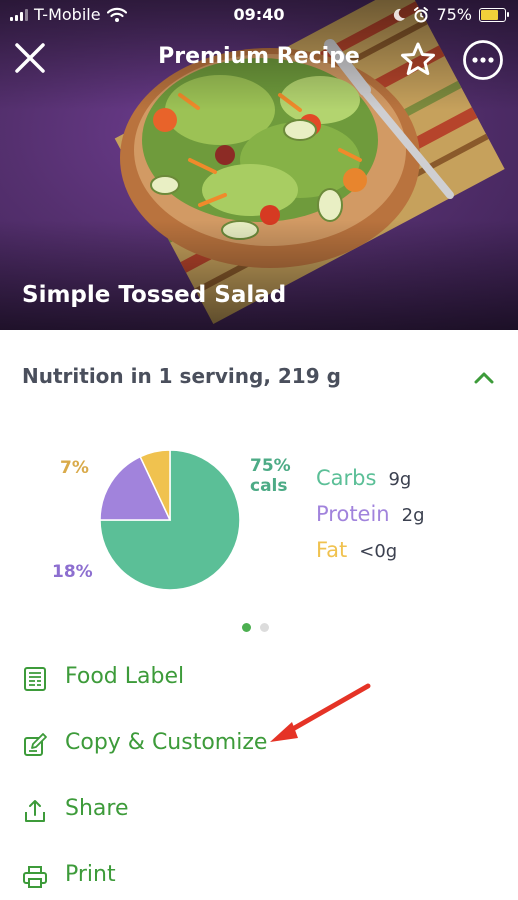 The width and height of the screenshot is (518, 900). What do you see at coordinates (490, 14) in the screenshot?
I see `battery-level` at bounding box center [490, 14].